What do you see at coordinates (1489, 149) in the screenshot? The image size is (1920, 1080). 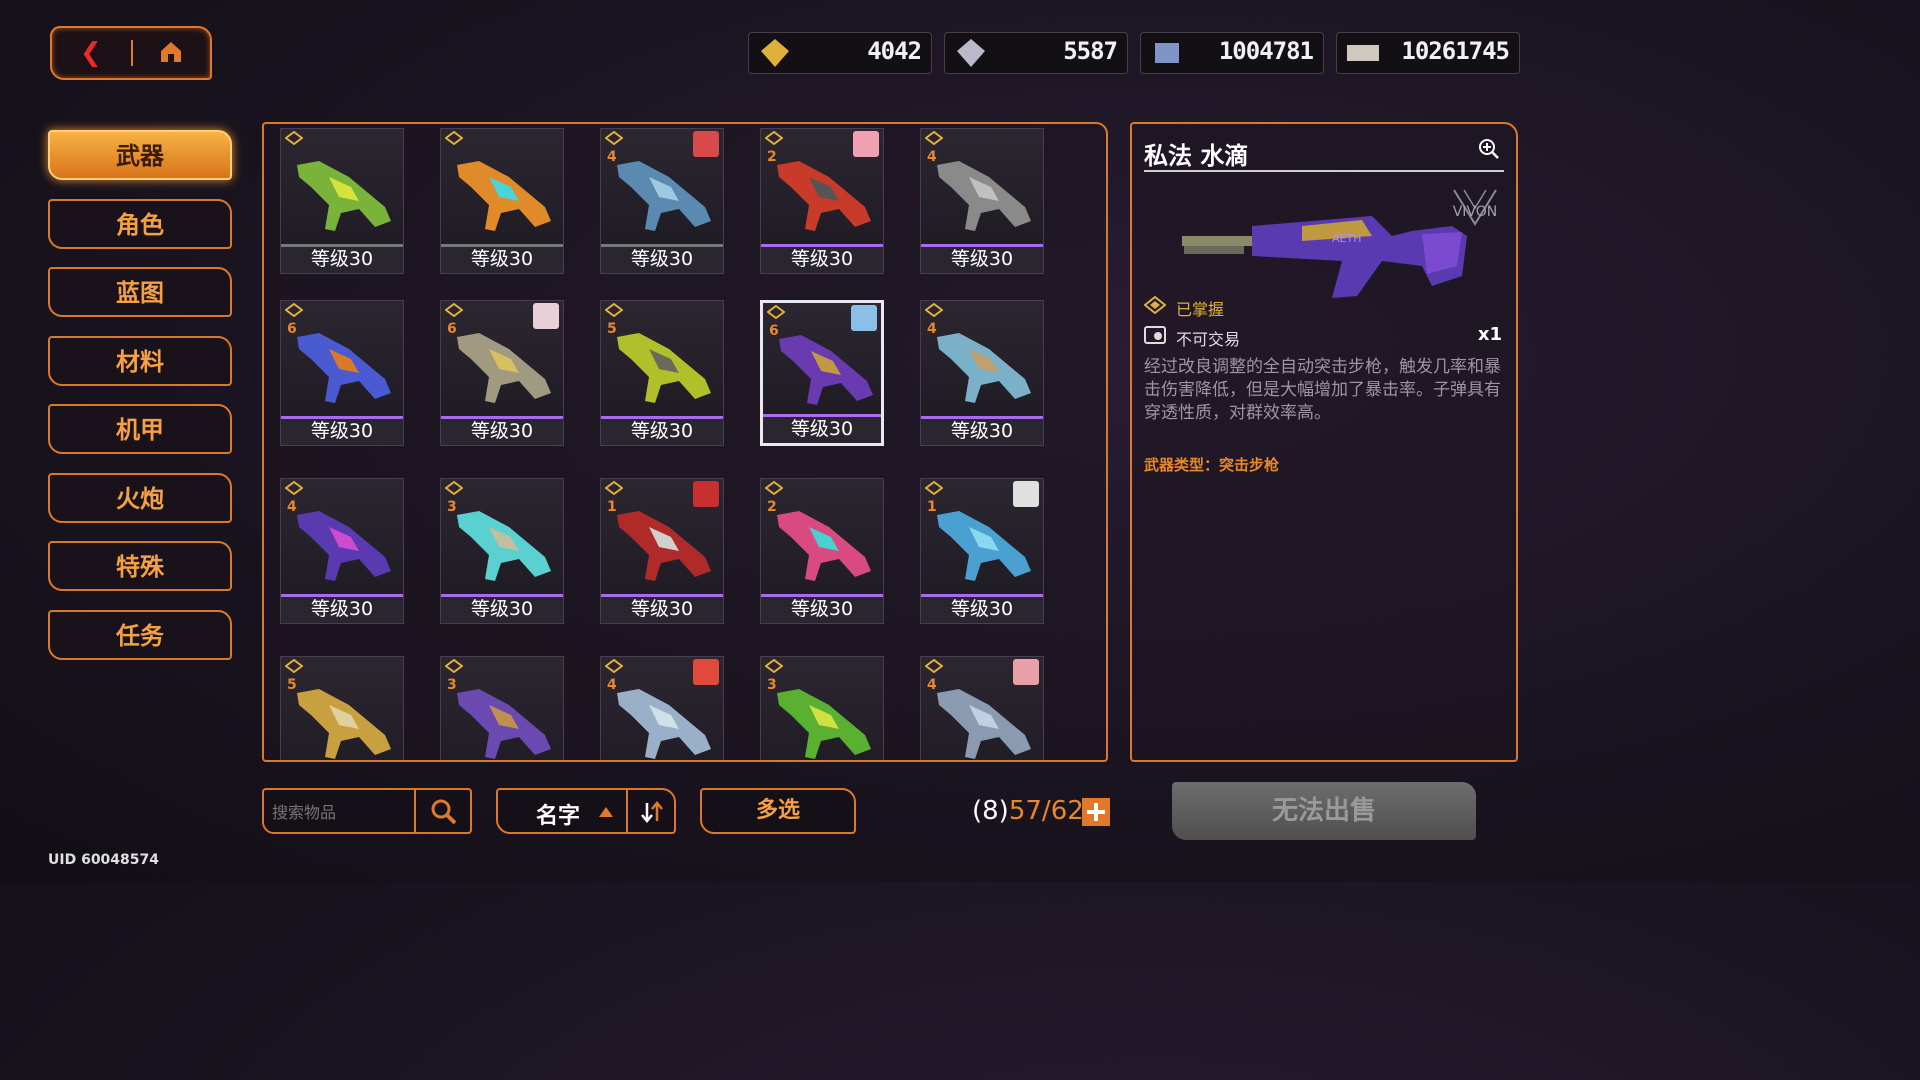 I see `zoom-icon` at bounding box center [1489, 149].